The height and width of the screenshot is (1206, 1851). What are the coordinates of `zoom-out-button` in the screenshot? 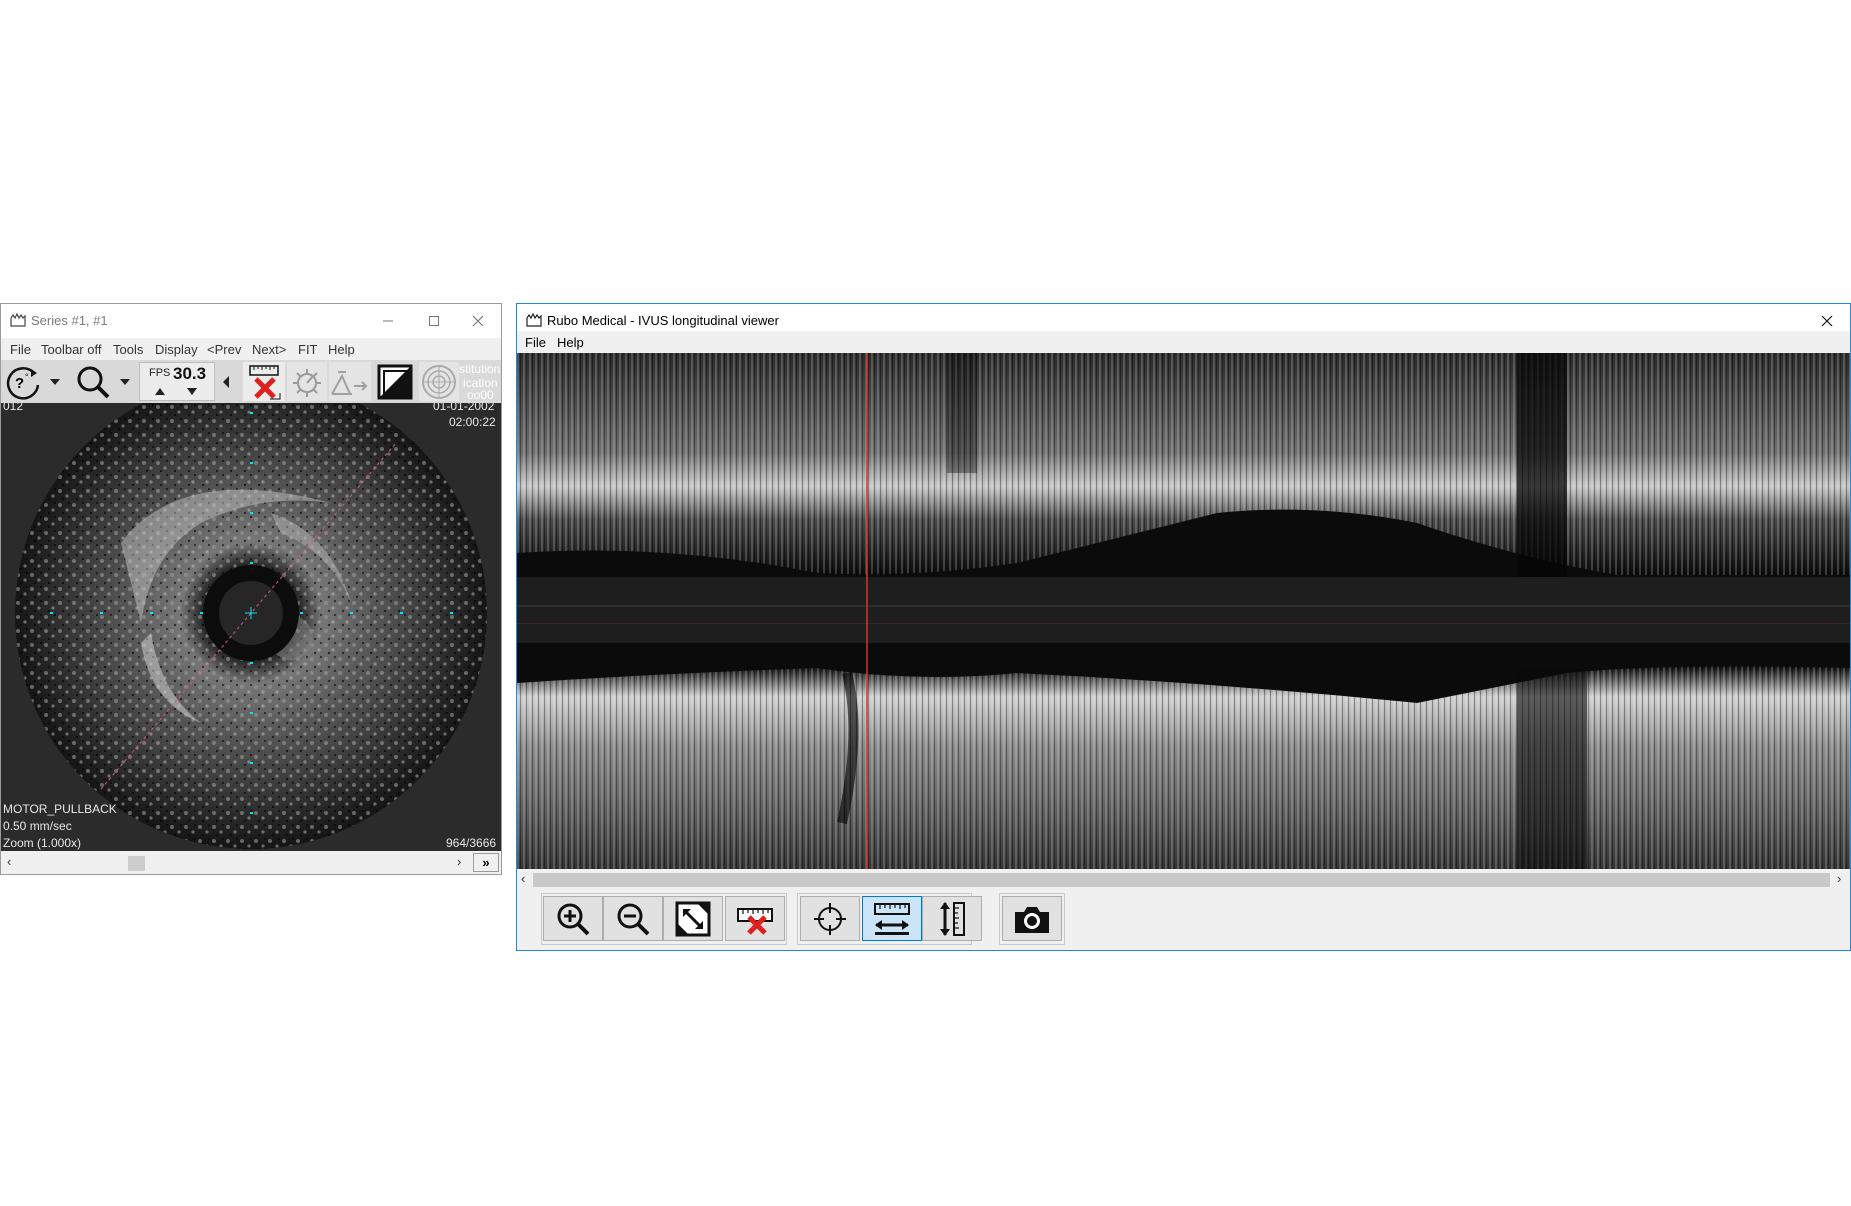 It's located at (633, 918).